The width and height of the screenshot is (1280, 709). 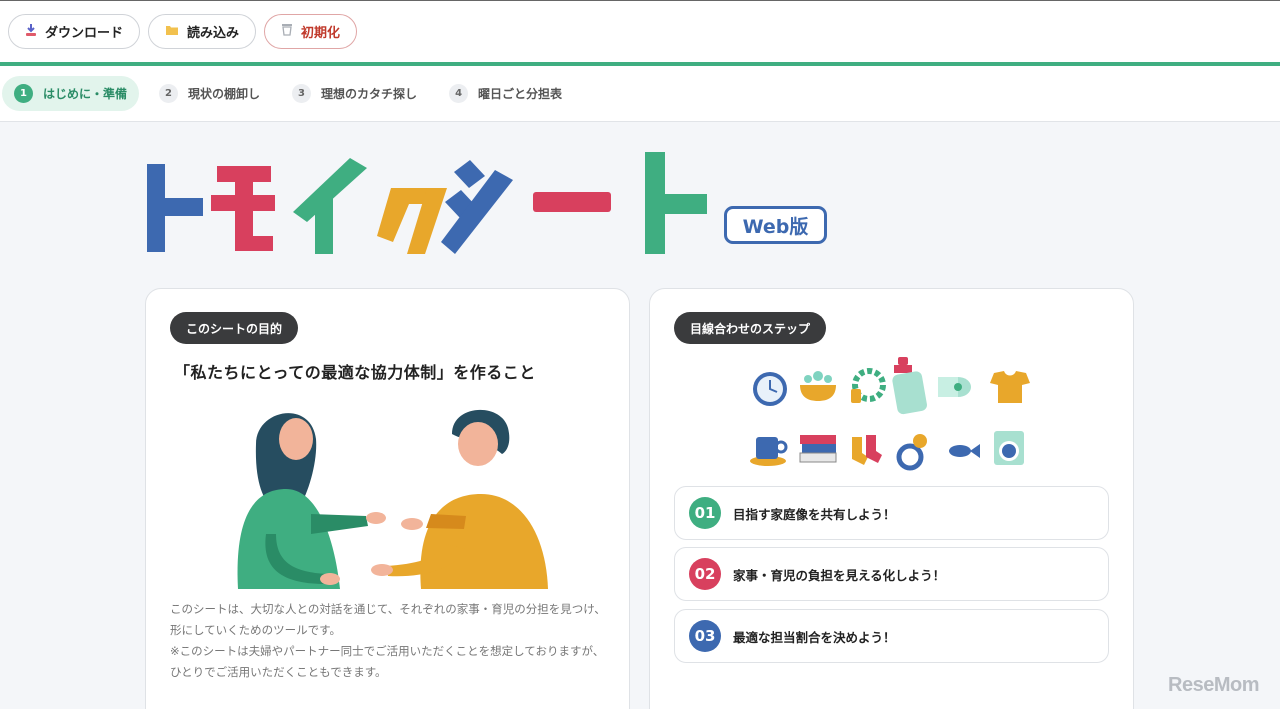 I want to click on books-icon, so click(x=818, y=449).